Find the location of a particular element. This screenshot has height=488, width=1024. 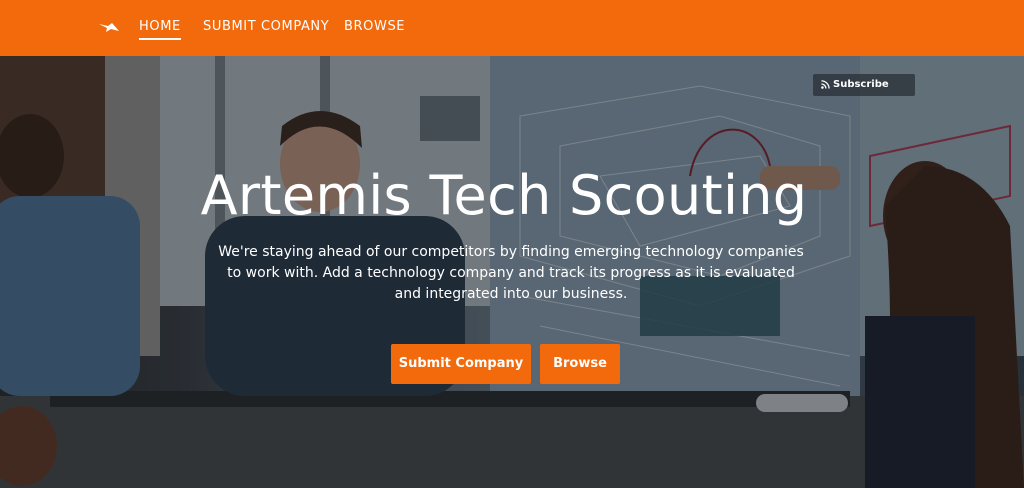

subscribe-button: Subscribe is located at coordinates (864, 85).